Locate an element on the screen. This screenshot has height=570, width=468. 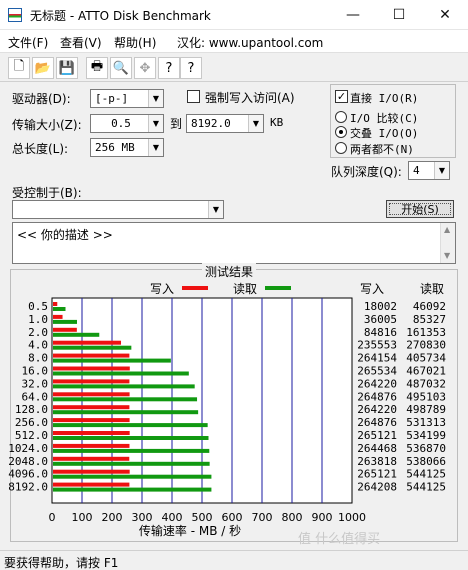
category-label: 4096.0 is located at coordinates (28, 474).